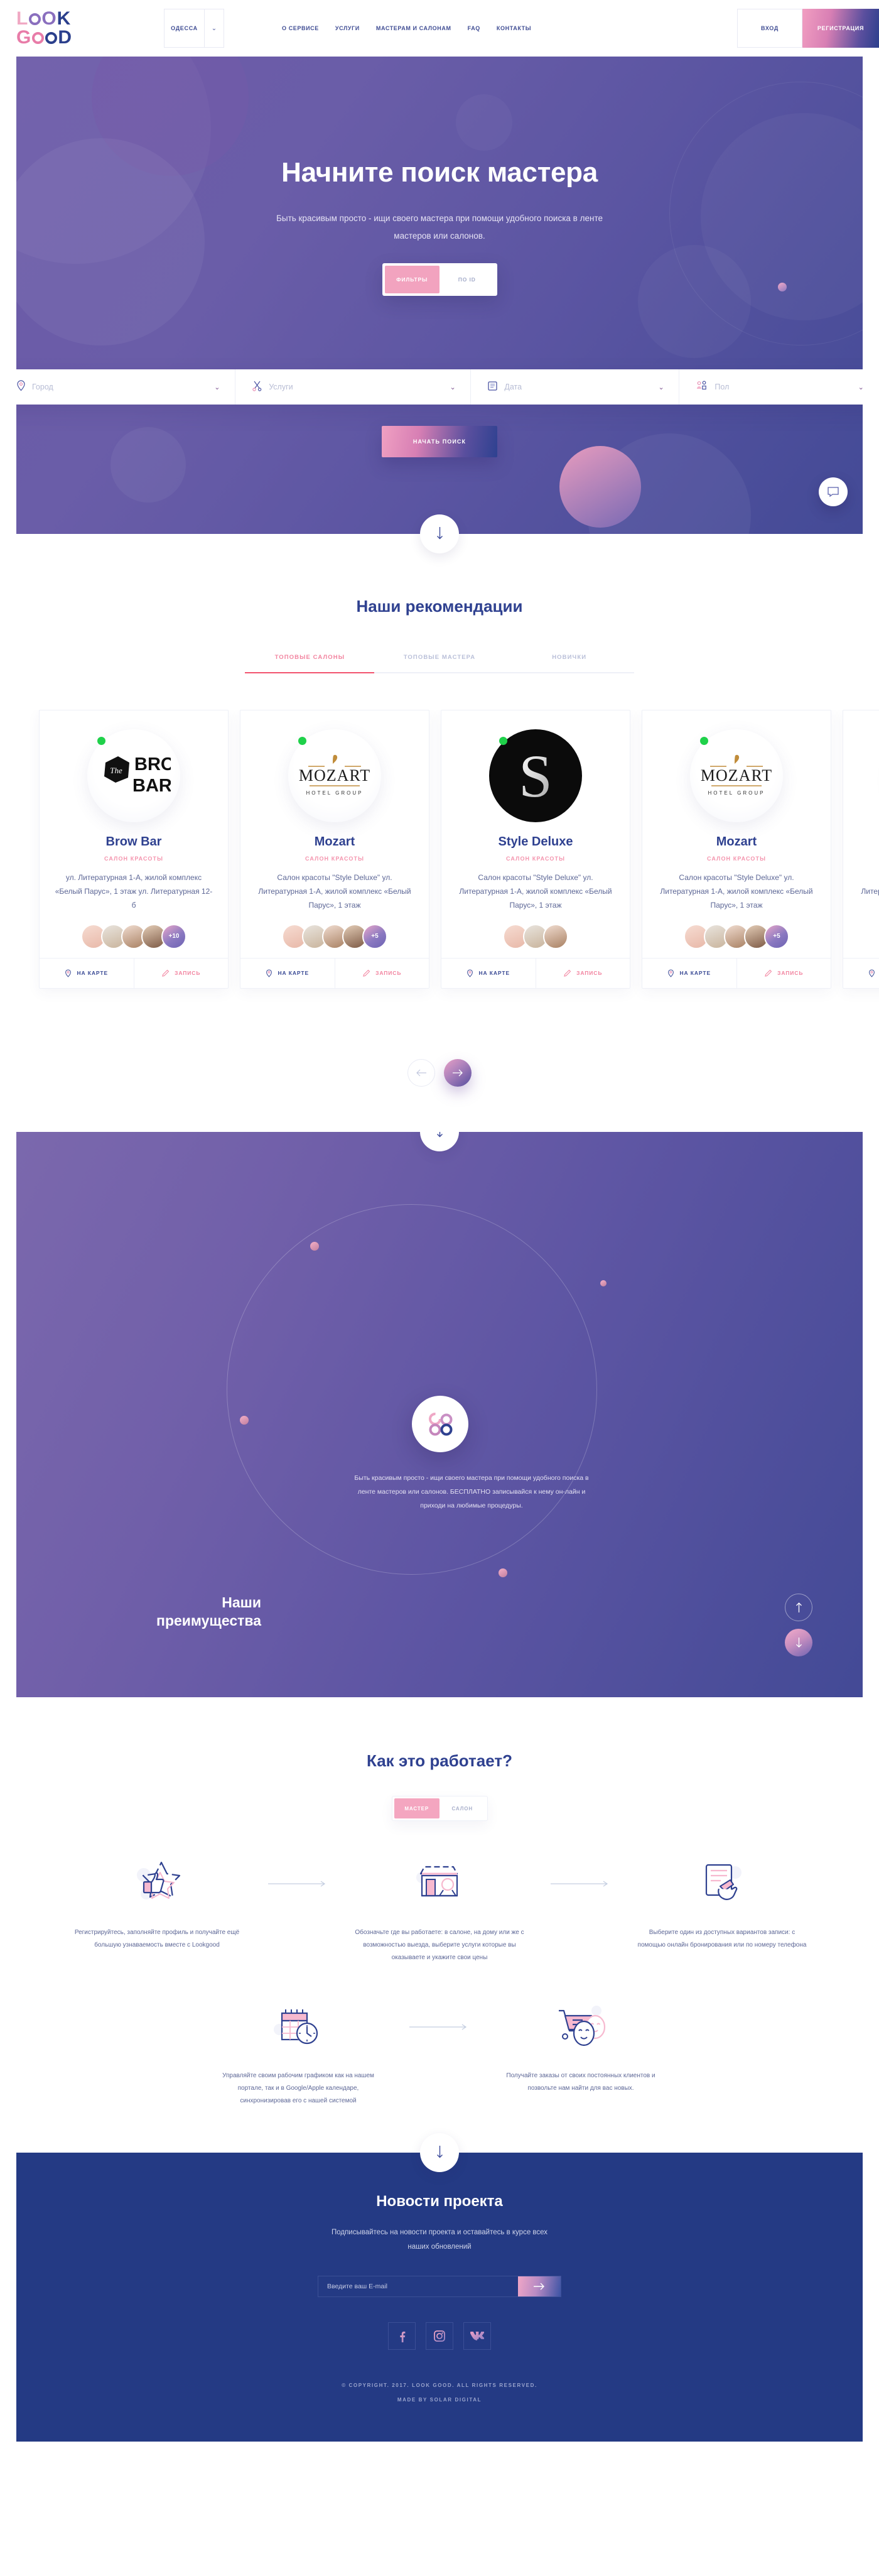  Describe the element at coordinates (215, 28) in the screenshot. I see `chevron-down-icon: ⌄` at that location.